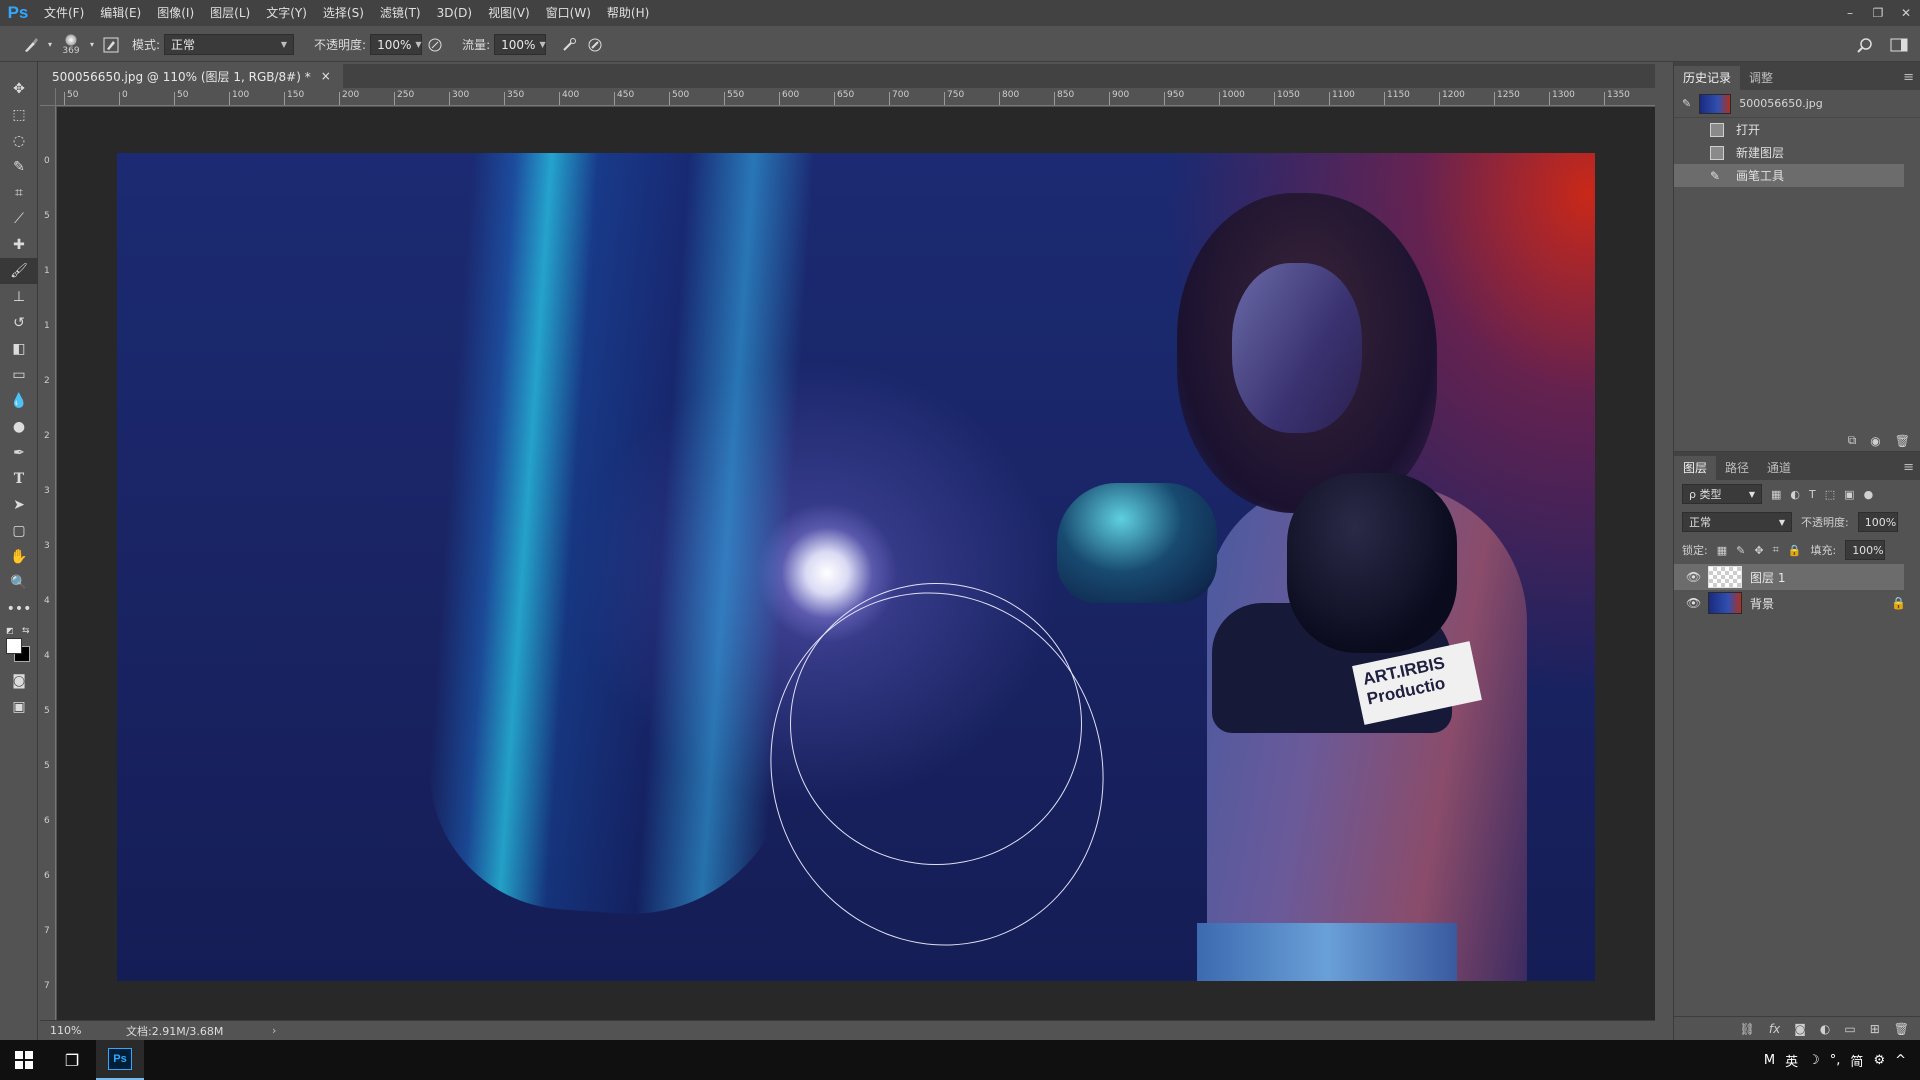  Describe the element at coordinates (1776, 494) in the screenshot. I see `filter-pixel-icon: ▦` at that location.